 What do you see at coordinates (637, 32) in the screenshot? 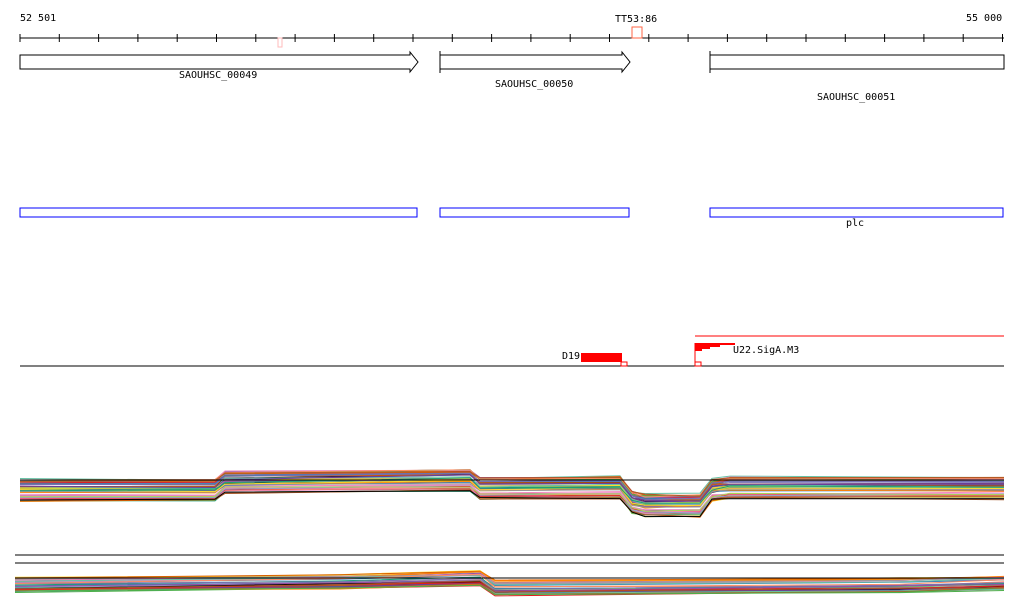
I see `tt-marker` at bounding box center [637, 32].